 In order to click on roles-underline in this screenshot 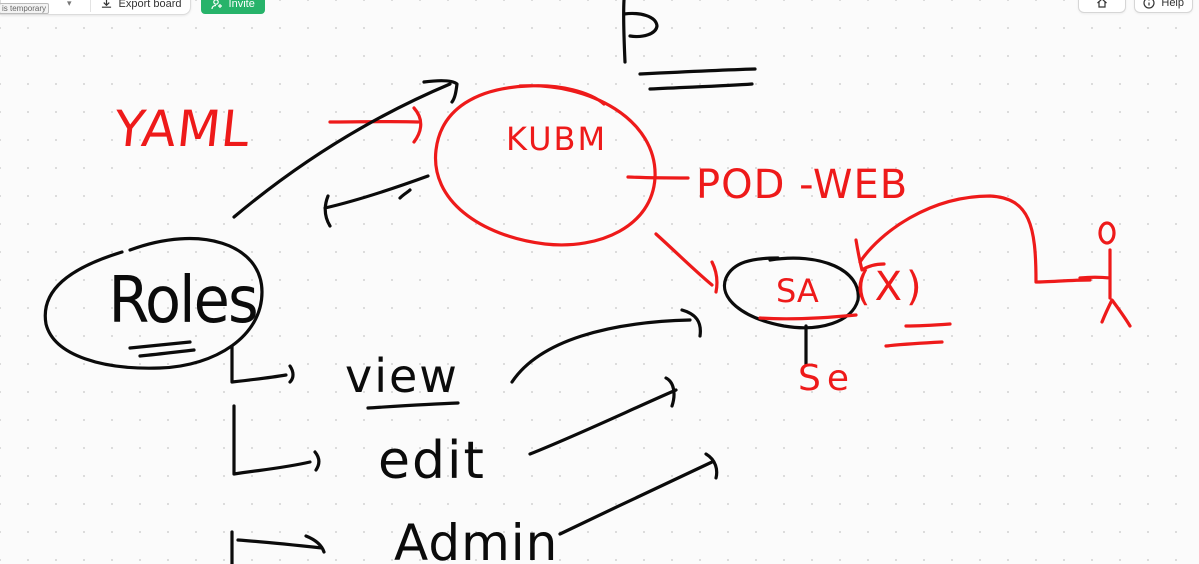, I will do `click(162, 349)`.